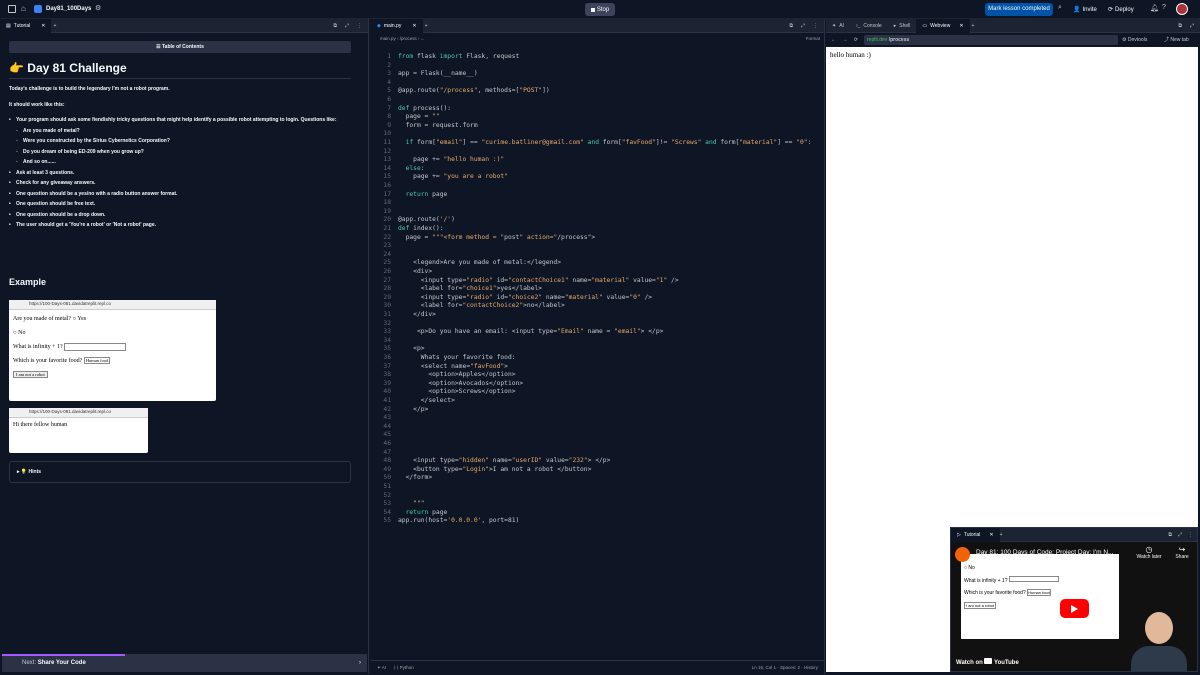  Describe the element at coordinates (460, 384) in the screenshot. I see `code-line: <option>Avocados</option>` at that location.